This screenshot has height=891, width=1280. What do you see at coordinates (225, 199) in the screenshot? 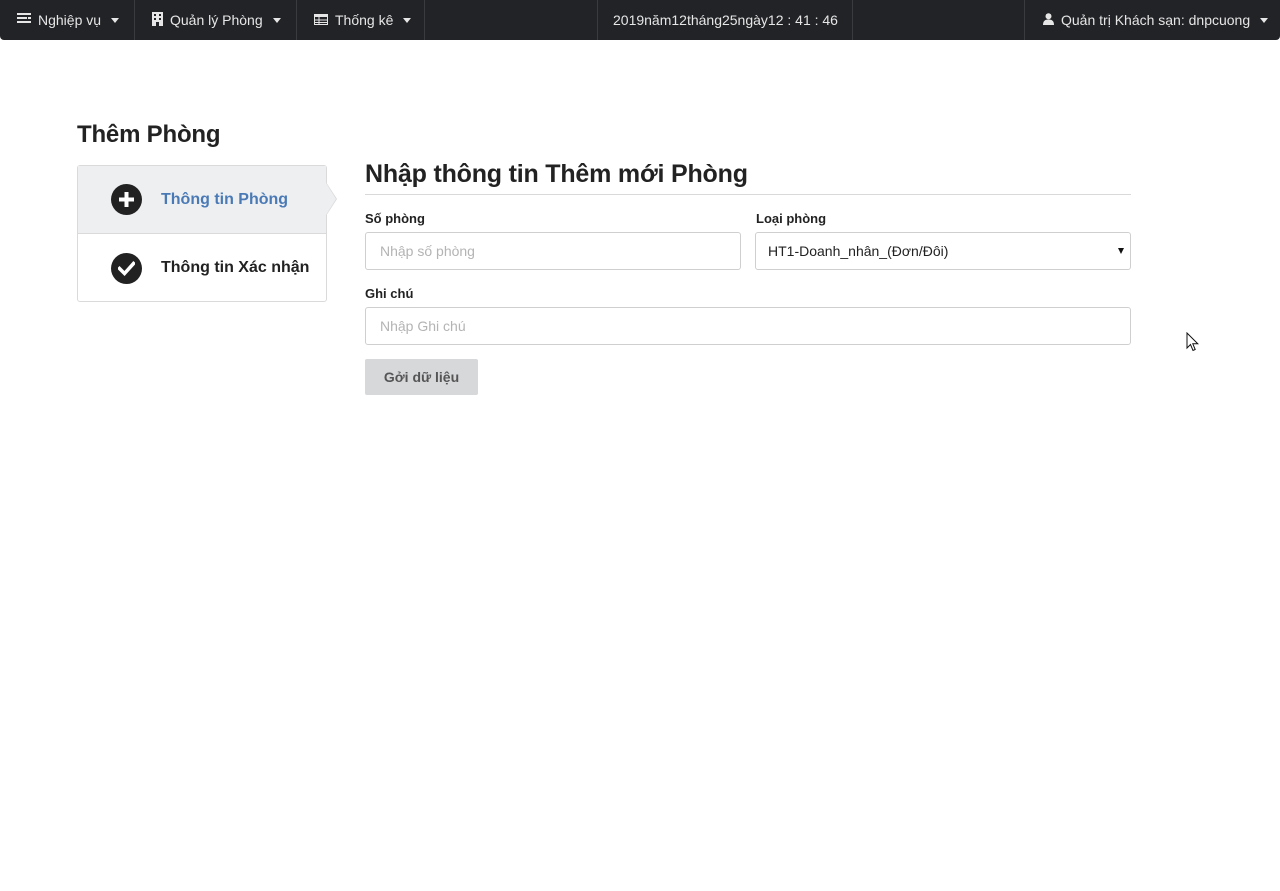
I see `step-label: Thông tin Phòng` at bounding box center [225, 199].